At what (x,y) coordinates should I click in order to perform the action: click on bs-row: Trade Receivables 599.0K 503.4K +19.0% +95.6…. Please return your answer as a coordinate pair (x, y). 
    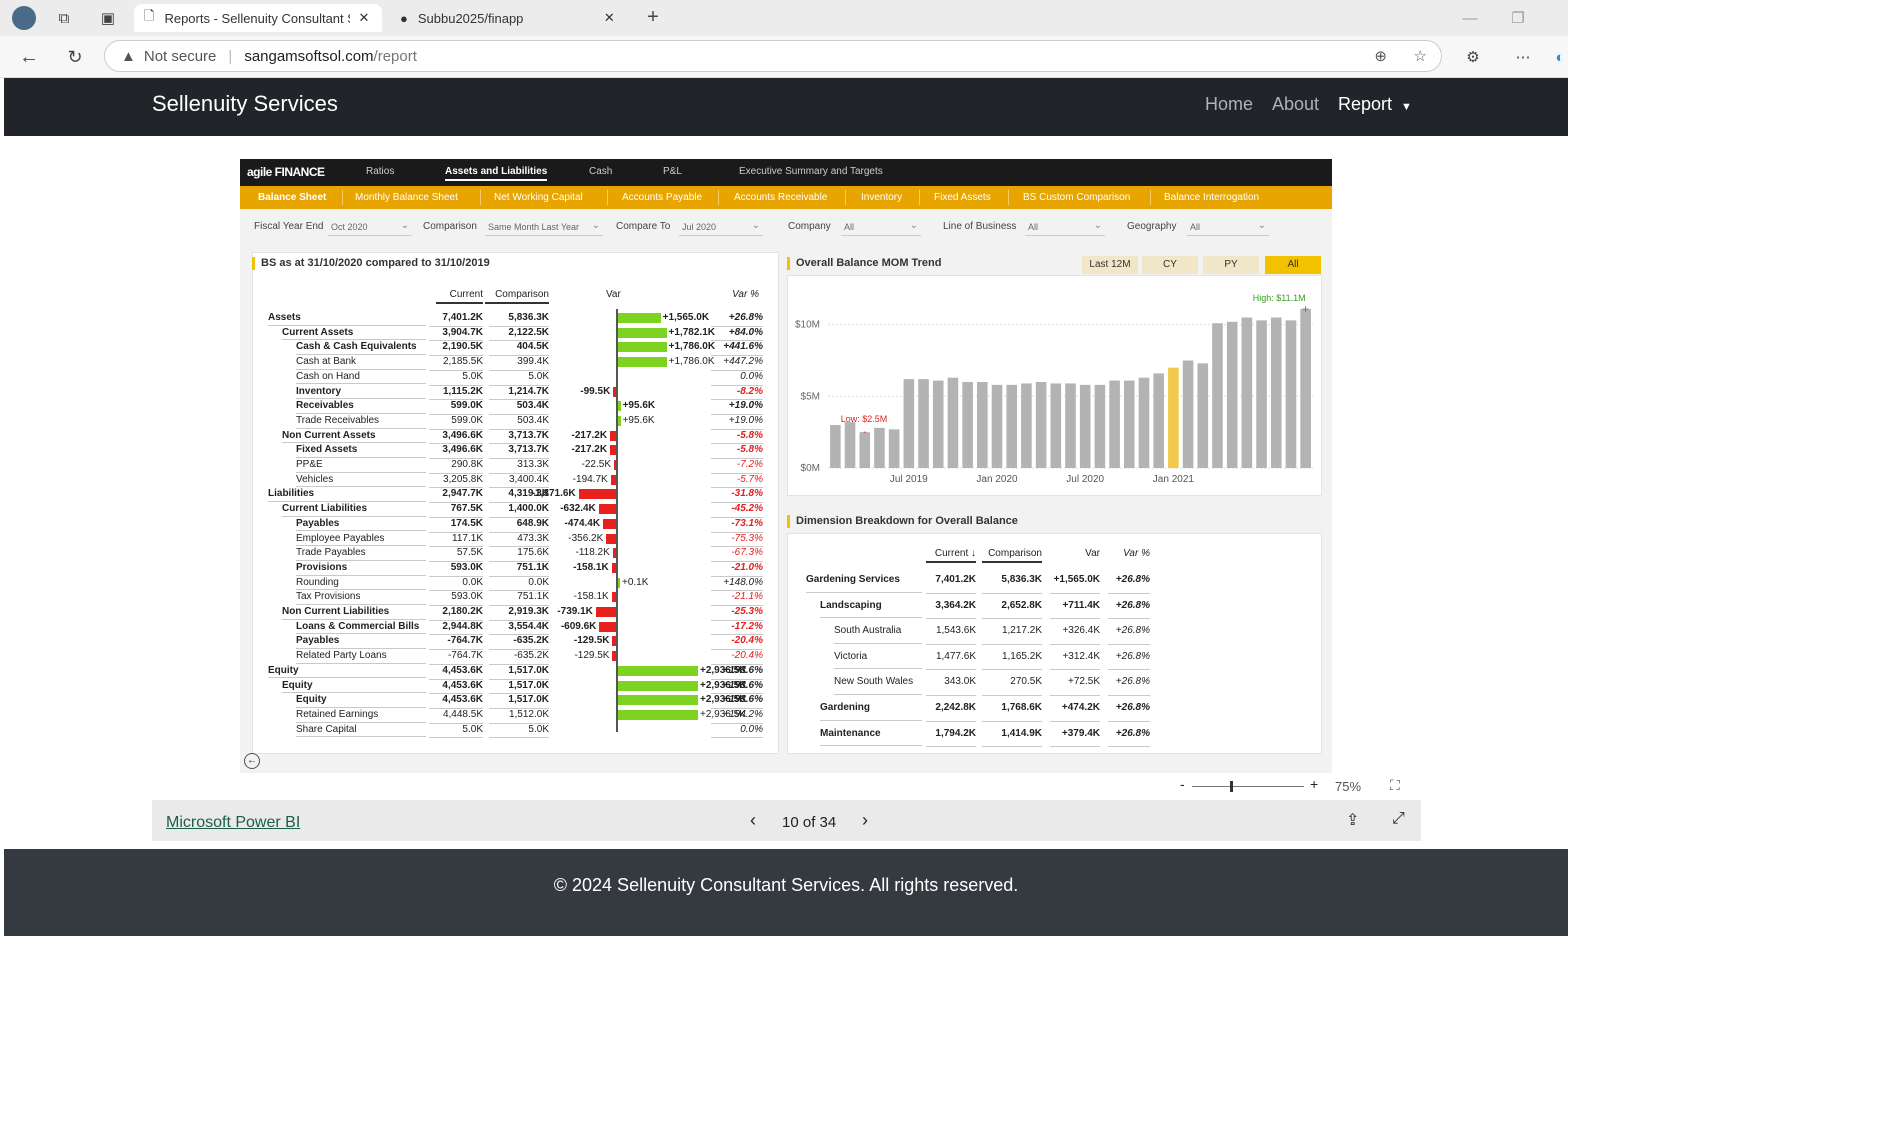
    Looking at the image, I should click on (516, 422).